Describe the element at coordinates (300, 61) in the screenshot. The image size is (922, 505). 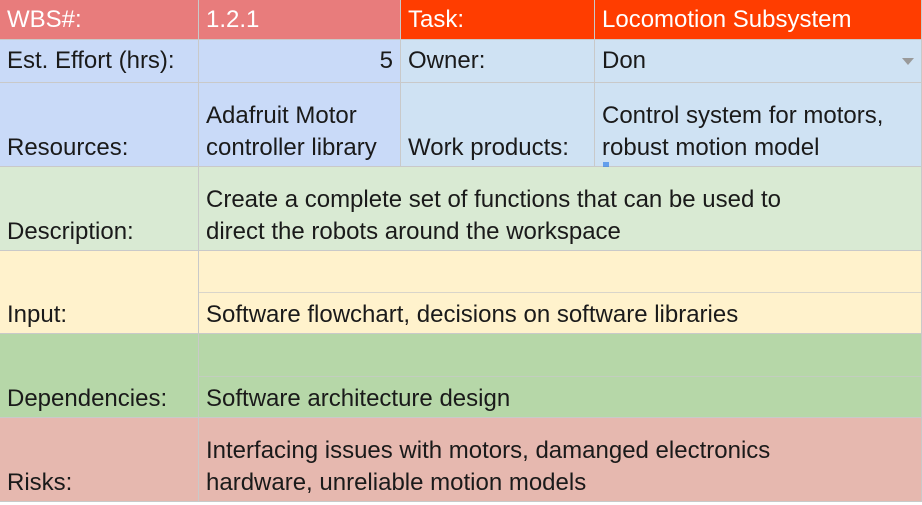
I see `effort-value-cell: 5` at that location.